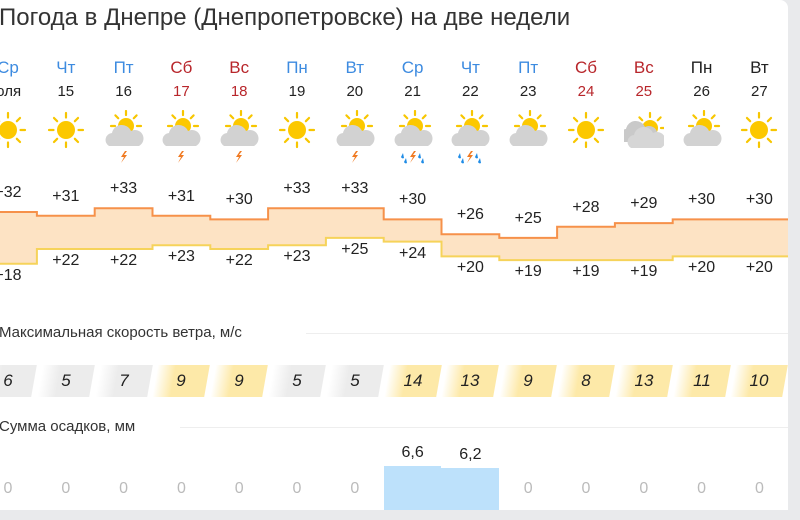  Describe the element at coordinates (470, 454) in the screenshot. I see `precipitation-value: 6,2` at that location.